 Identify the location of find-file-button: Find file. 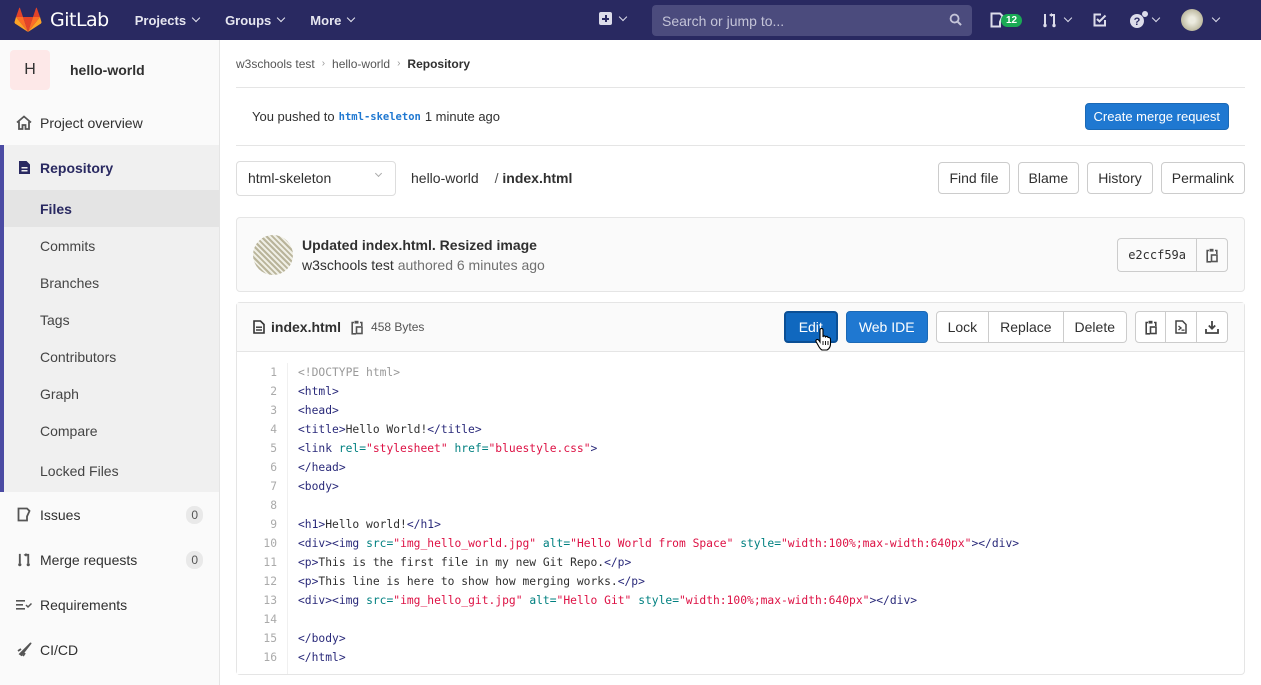
(974, 178).